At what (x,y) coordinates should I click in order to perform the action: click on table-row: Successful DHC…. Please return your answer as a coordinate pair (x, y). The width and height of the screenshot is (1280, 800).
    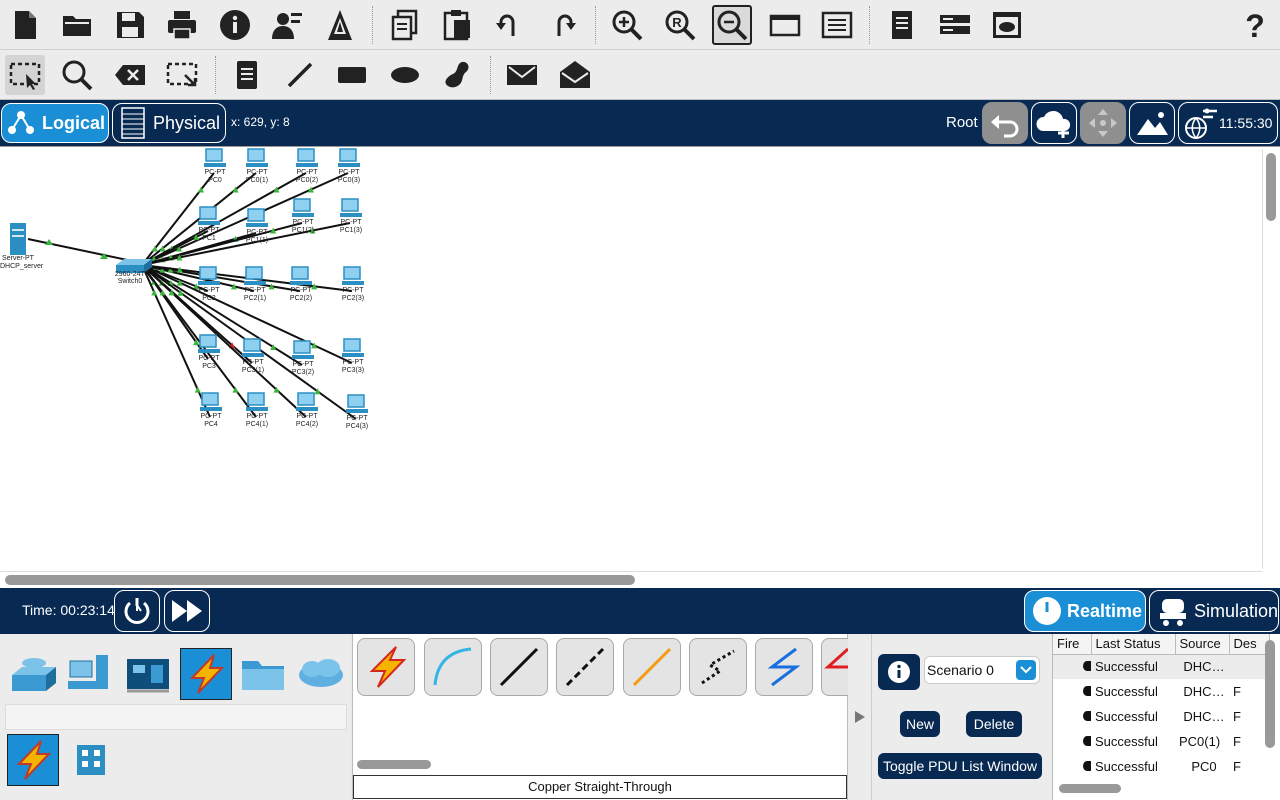
    Looking at the image, I should click on (1161, 666).